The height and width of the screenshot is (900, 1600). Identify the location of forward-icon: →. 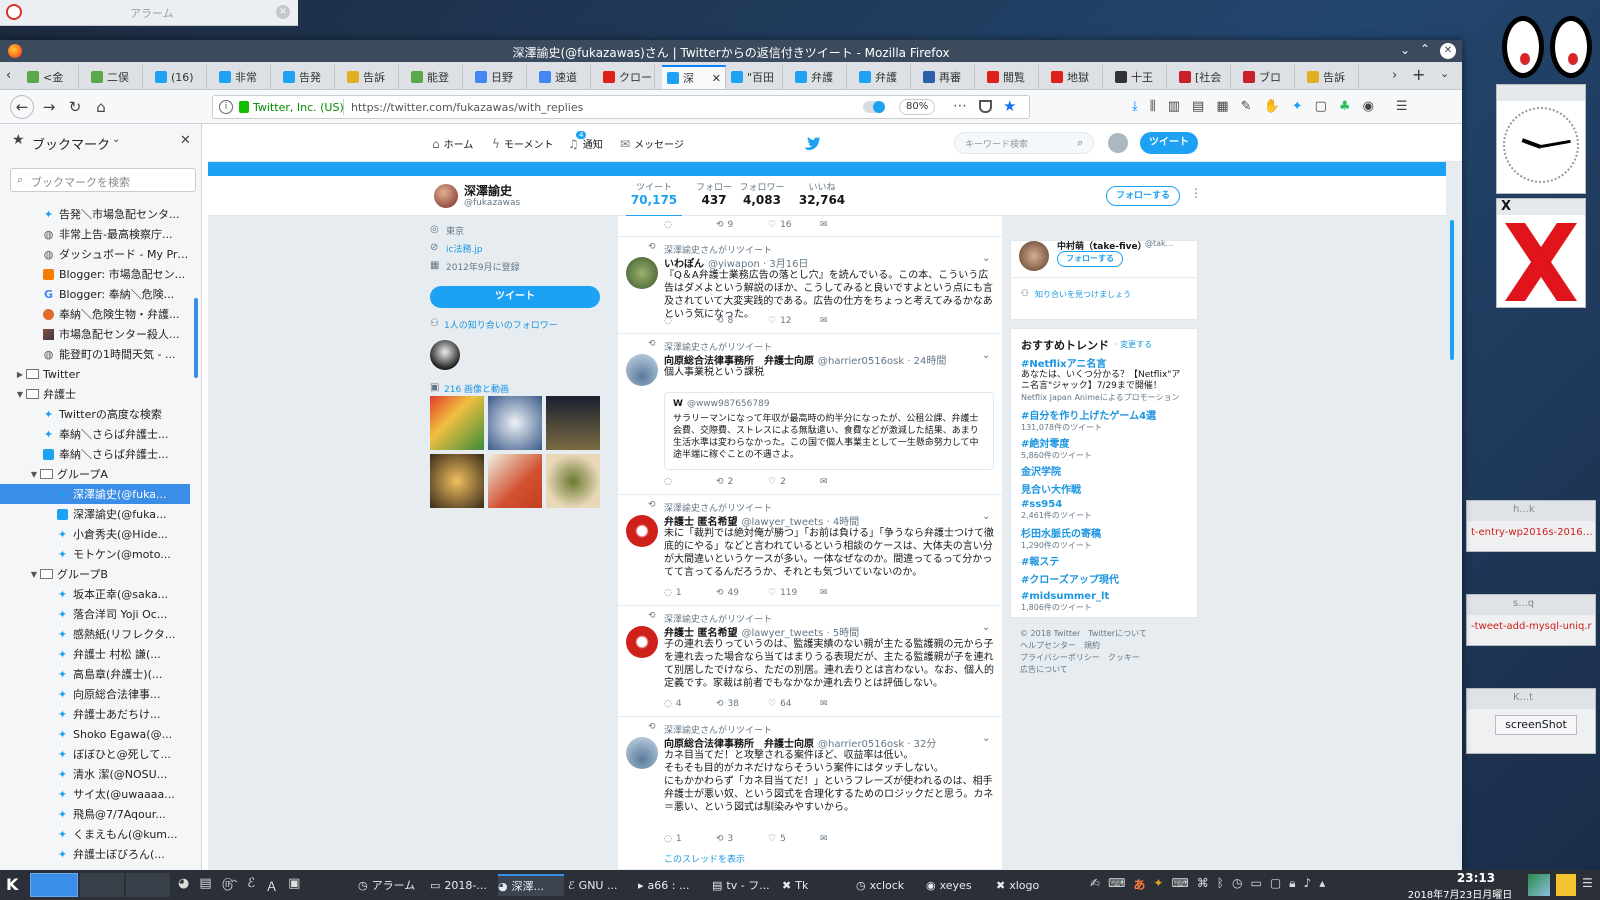
(49, 107).